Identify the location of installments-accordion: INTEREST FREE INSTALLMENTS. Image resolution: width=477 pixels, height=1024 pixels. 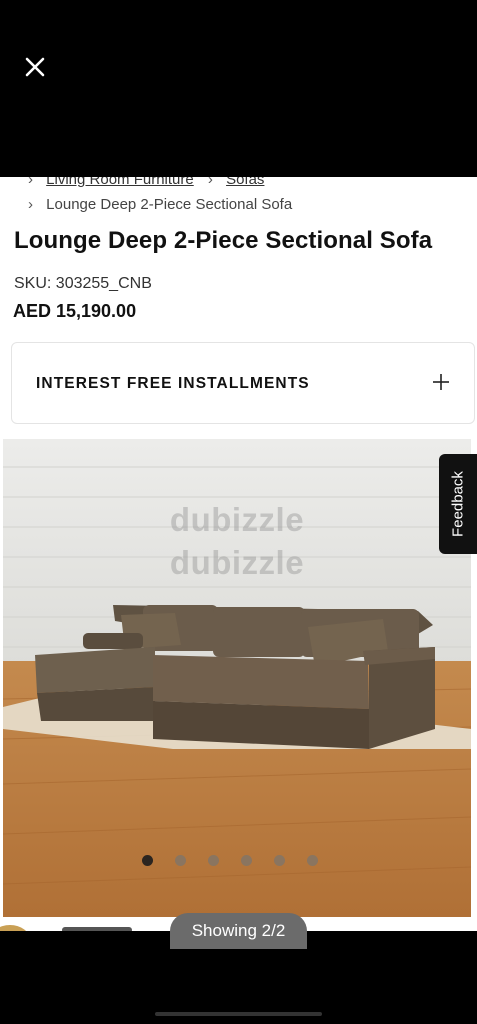
(243, 383).